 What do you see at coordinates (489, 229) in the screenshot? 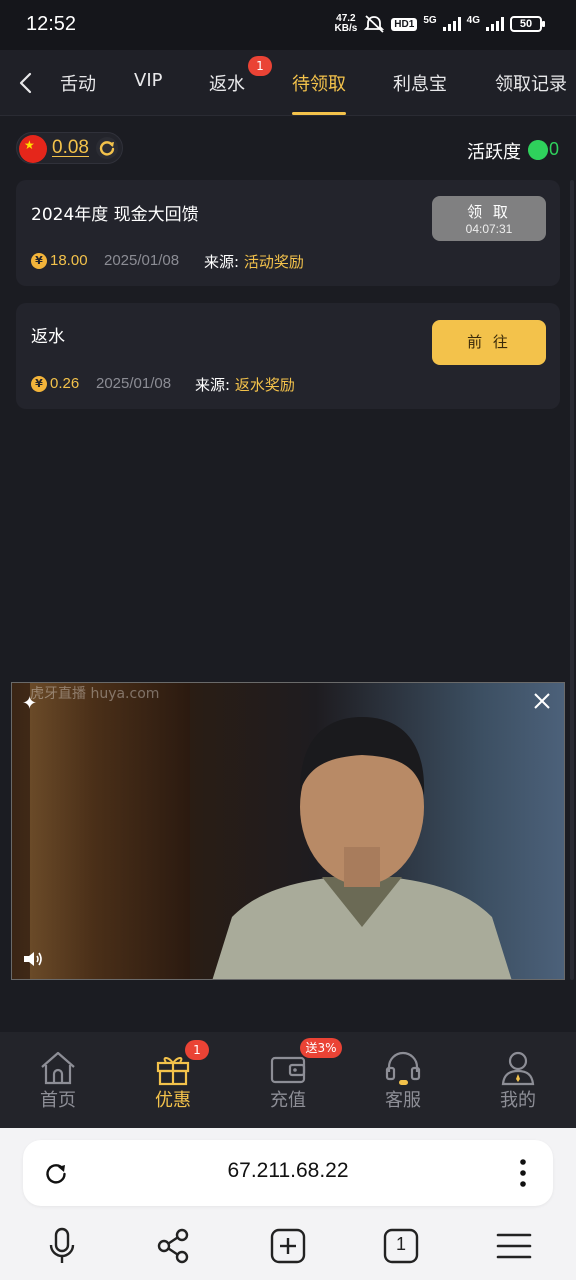
I see `claim-countdown: 04:07:31` at bounding box center [489, 229].